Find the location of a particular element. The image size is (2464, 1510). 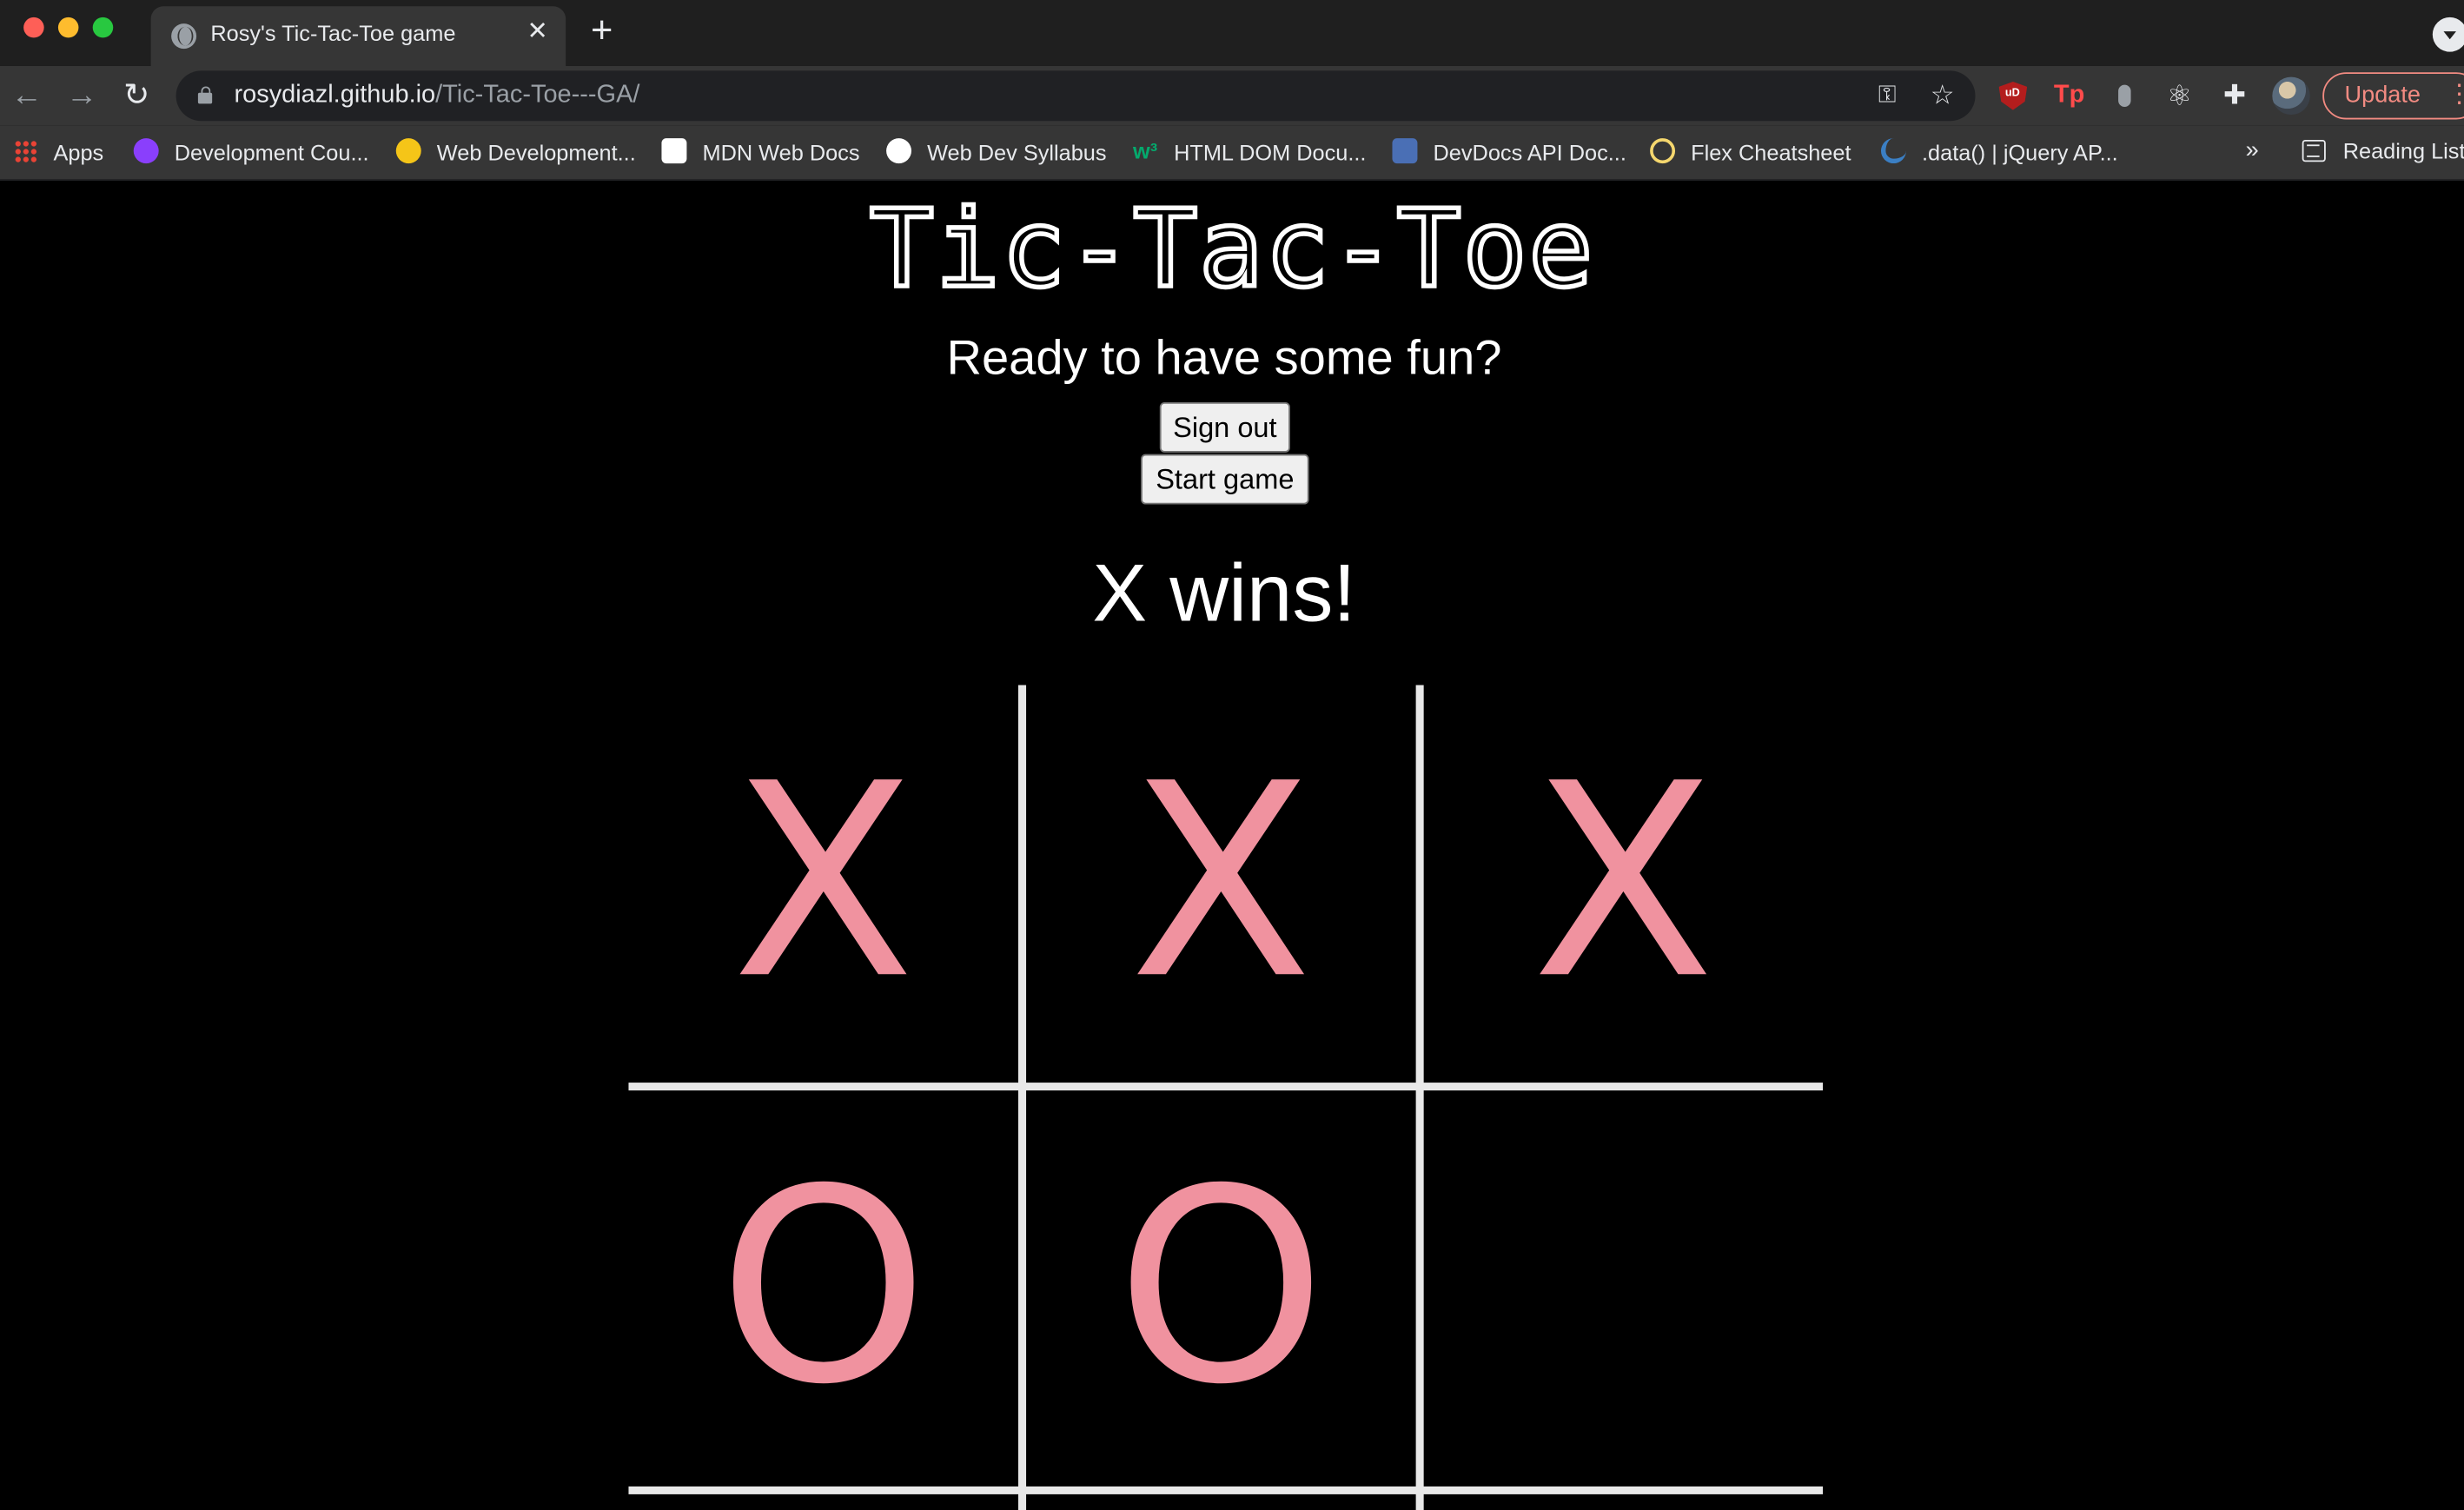

tp-extension-icon: Tp is located at coordinates (2069, 96).